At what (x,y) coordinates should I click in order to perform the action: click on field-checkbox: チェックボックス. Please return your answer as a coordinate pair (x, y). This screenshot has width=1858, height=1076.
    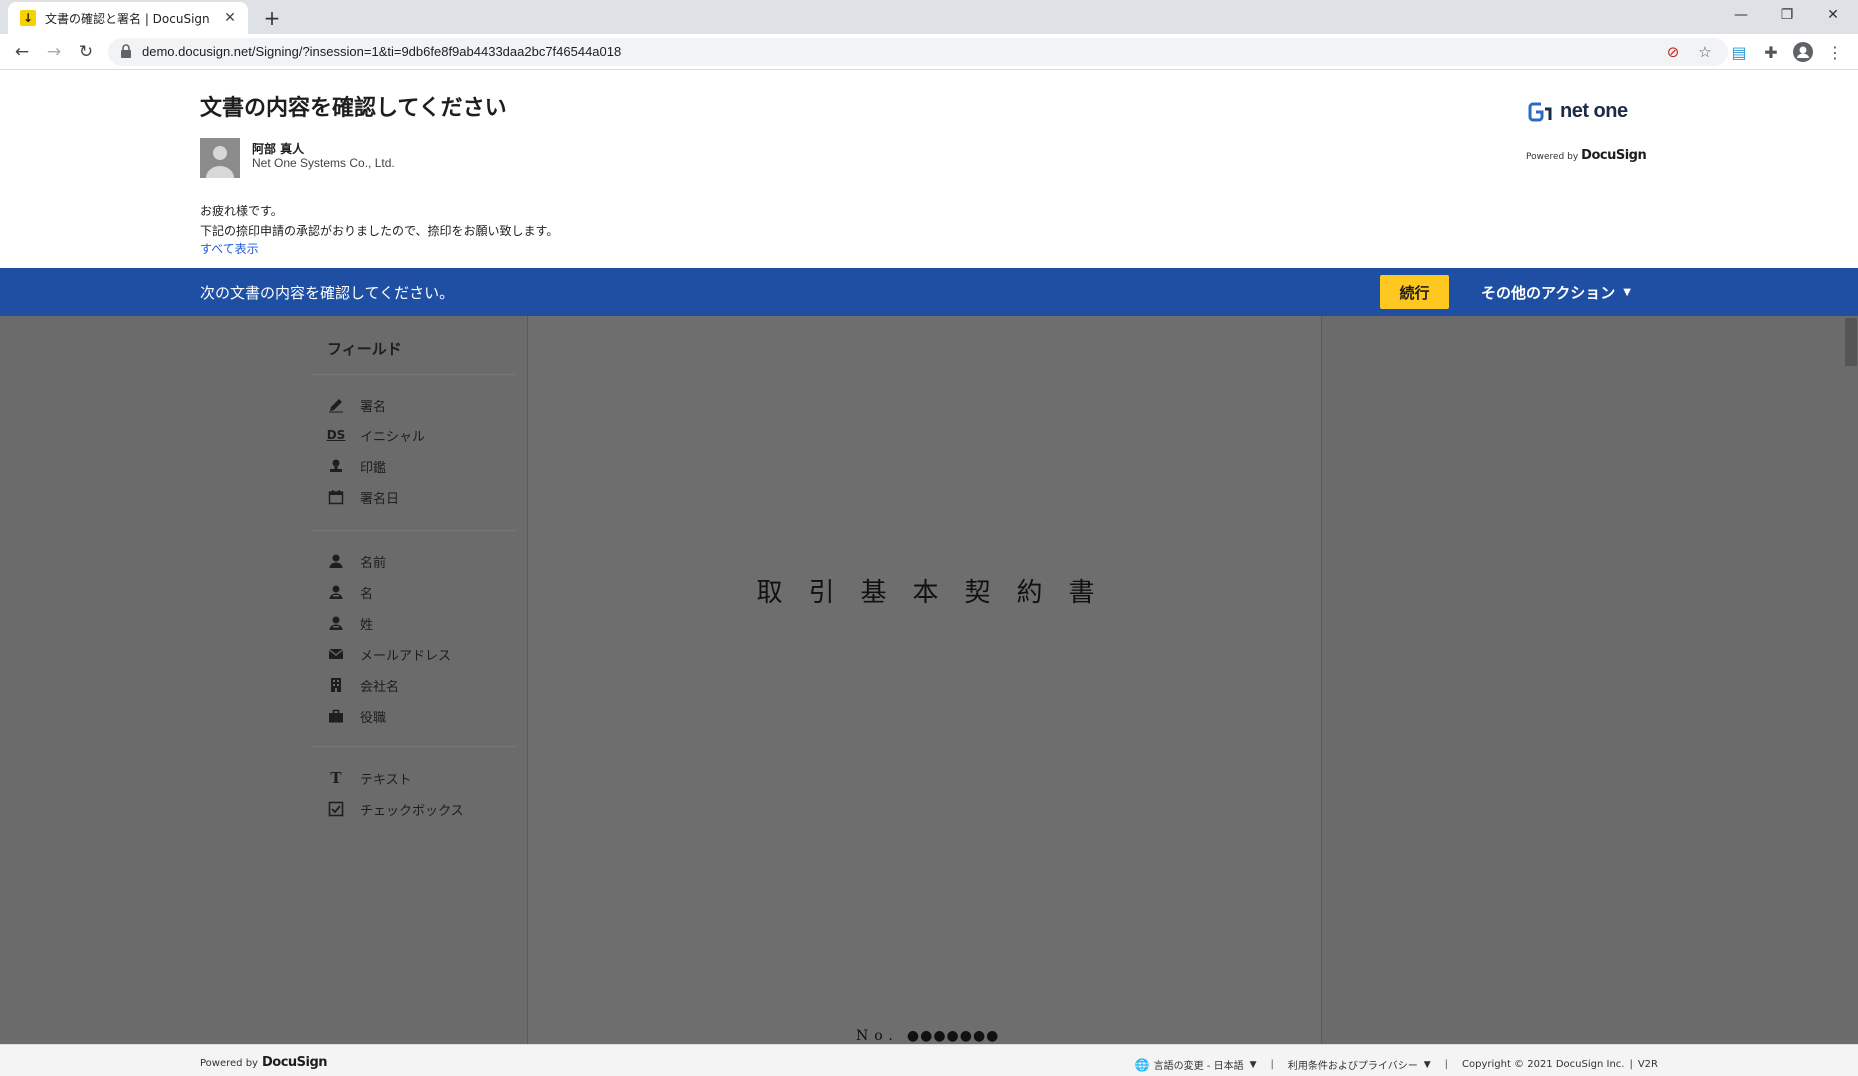
    Looking at the image, I should click on (395, 809).